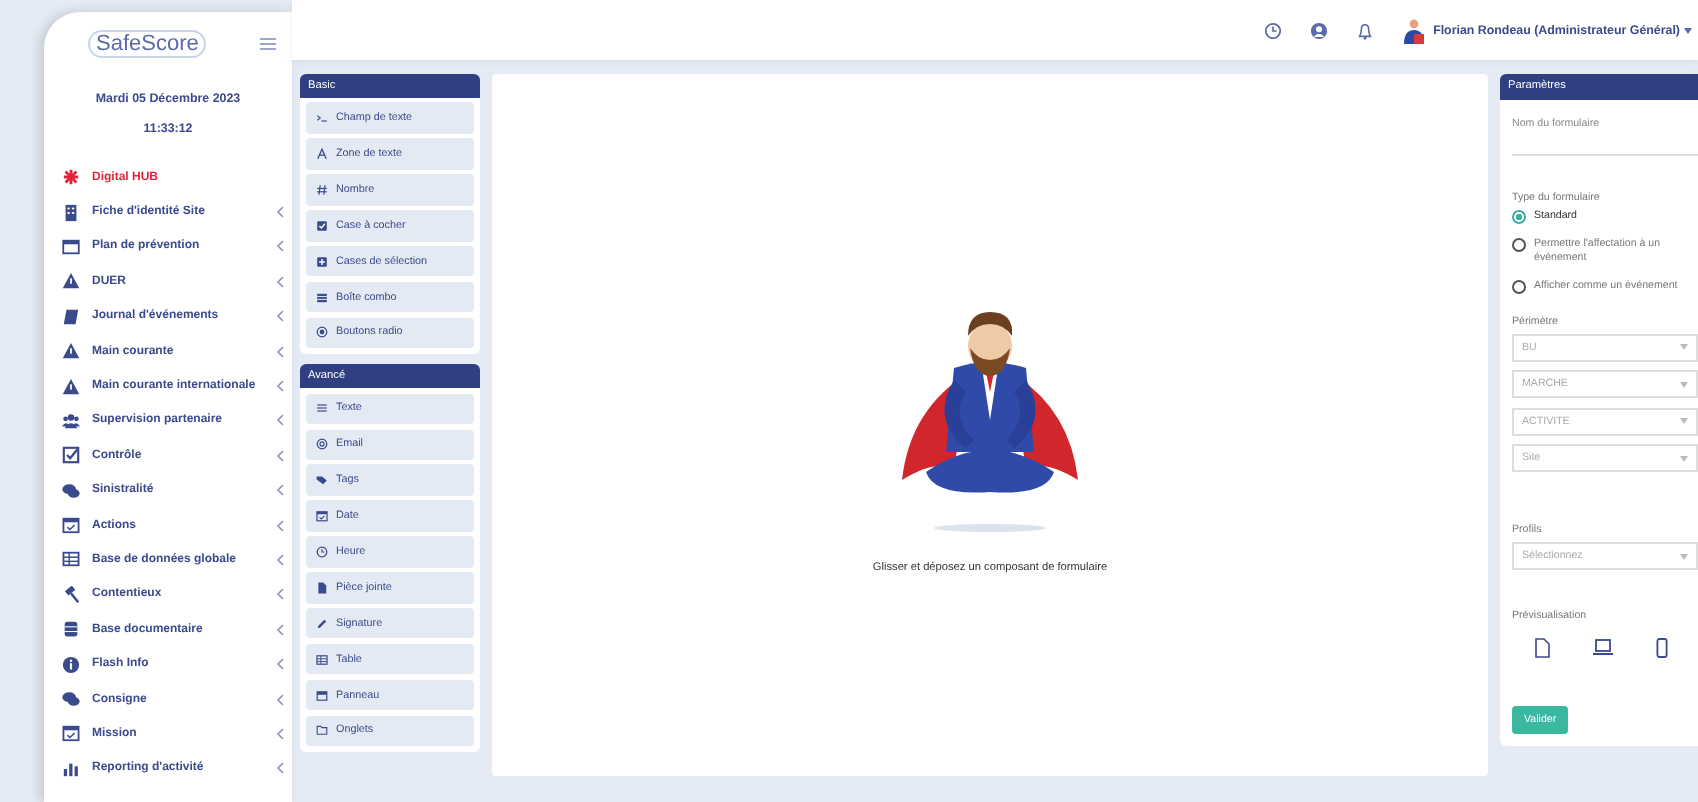  I want to click on asterisk-icon, so click(71, 177).